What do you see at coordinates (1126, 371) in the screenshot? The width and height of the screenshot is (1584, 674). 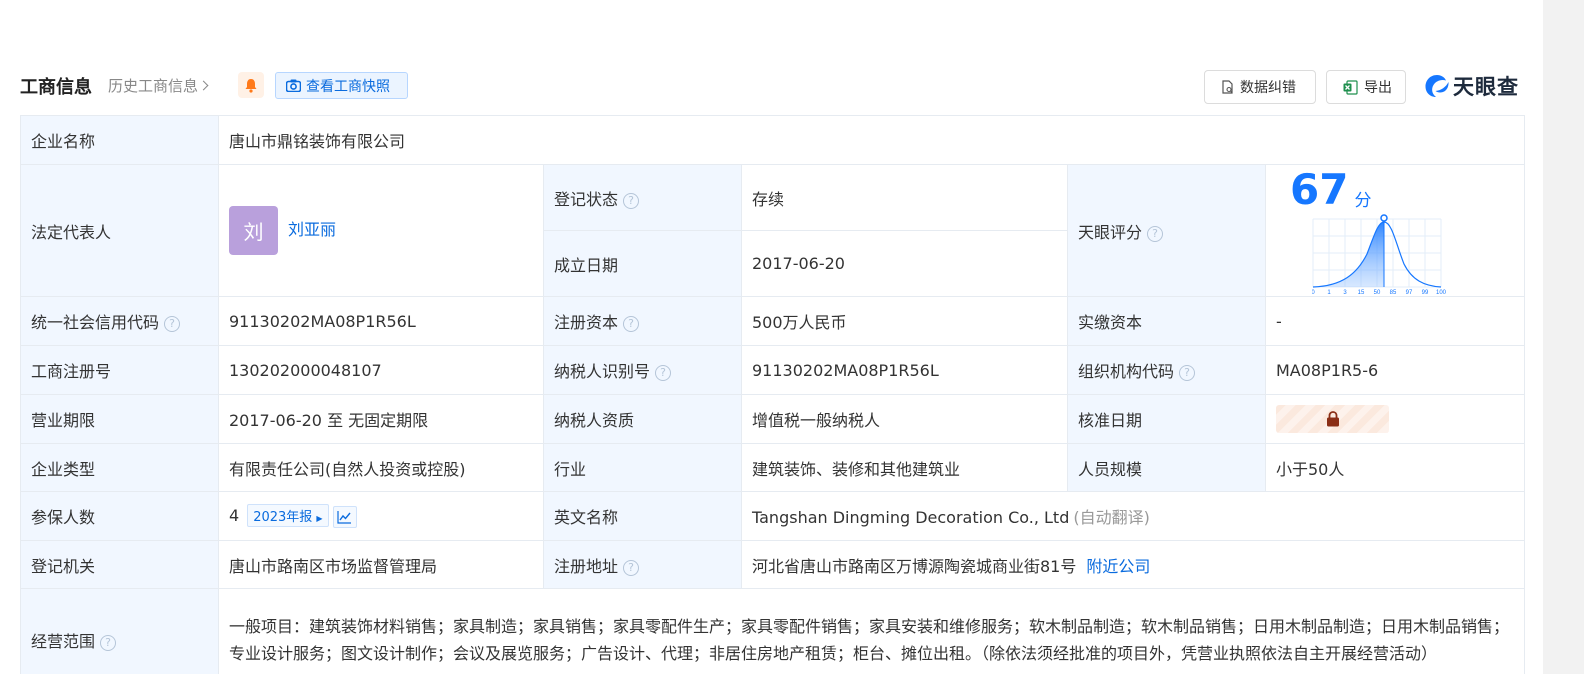 I see `org-code-label: 组织机构代码` at bounding box center [1126, 371].